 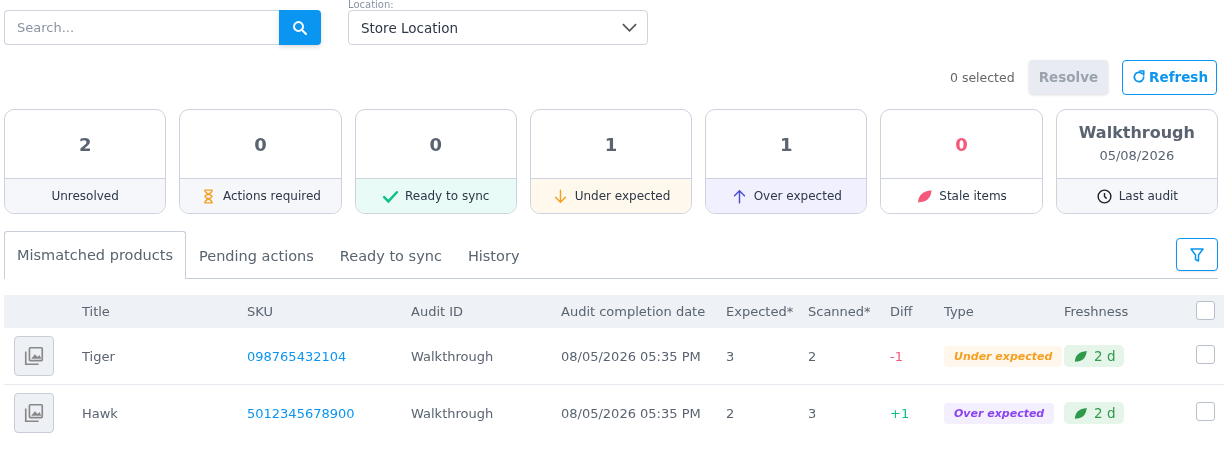 What do you see at coordinates (297, 356) in the screenshot?
I see `sku-link: 098765432104` at bounding box center [297, 356].